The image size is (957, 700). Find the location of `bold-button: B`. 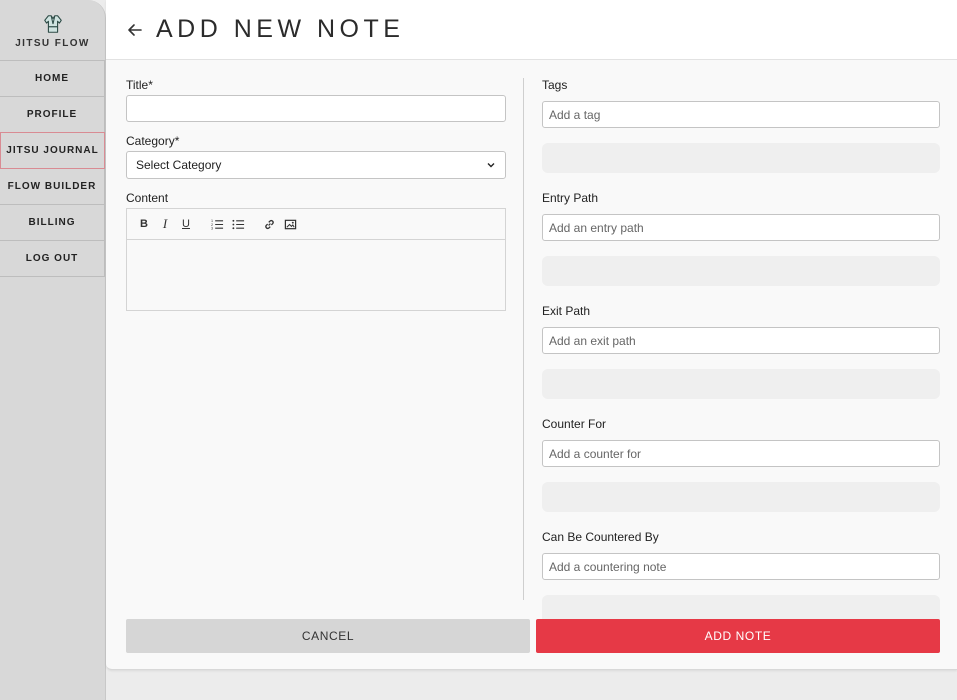

bold-button: B is located at coordinates (144, 224).